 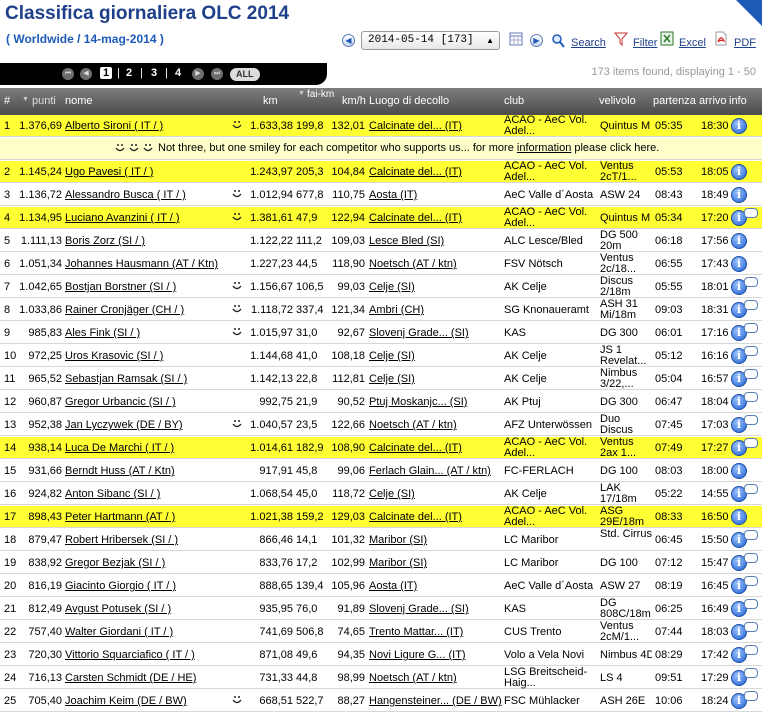 What do you see at coordinates (674, 101) in the screenshot?
I see `col-partenza: partenza` at bounding box center [674, 101].